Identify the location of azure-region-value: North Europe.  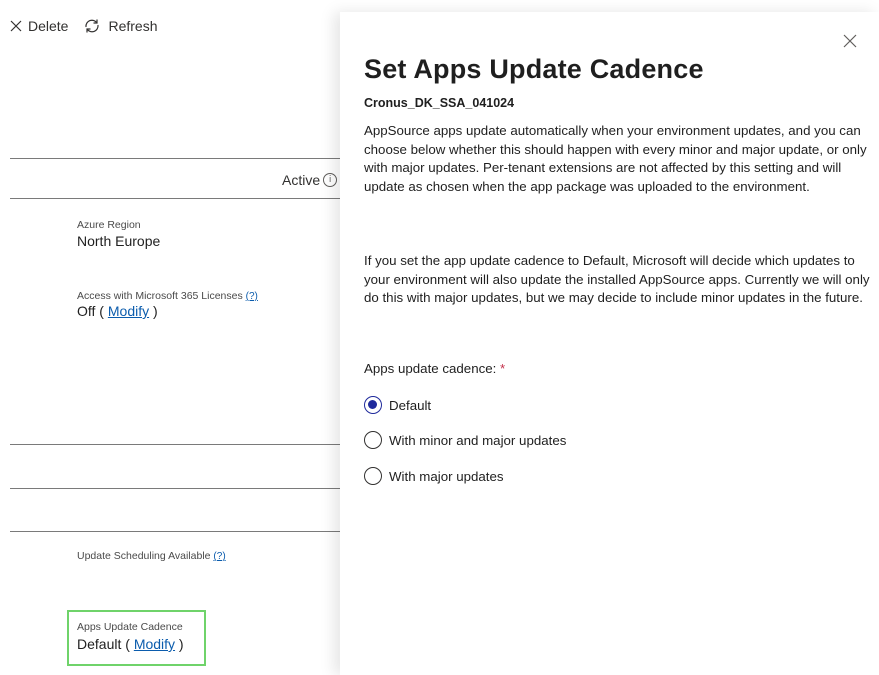
(119, 241).